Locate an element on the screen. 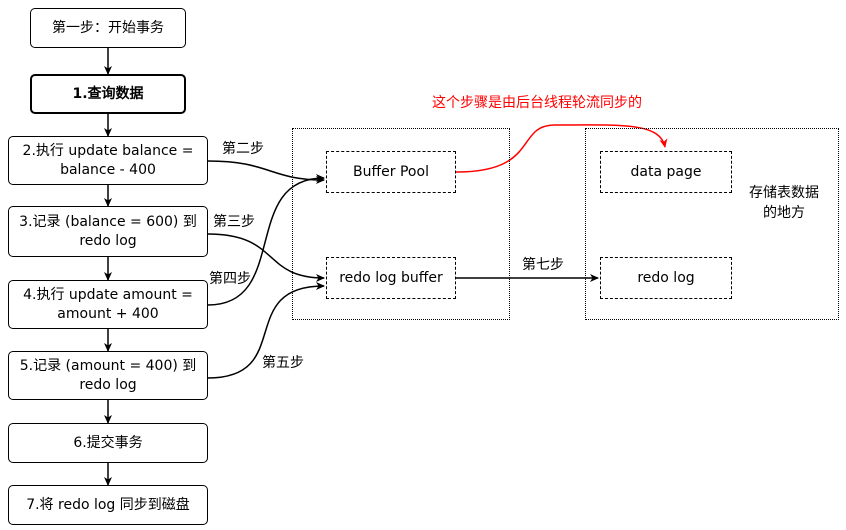 The image size is (846, 530). edge-label-step2: 第二步 is located at coordinates (243, 149).